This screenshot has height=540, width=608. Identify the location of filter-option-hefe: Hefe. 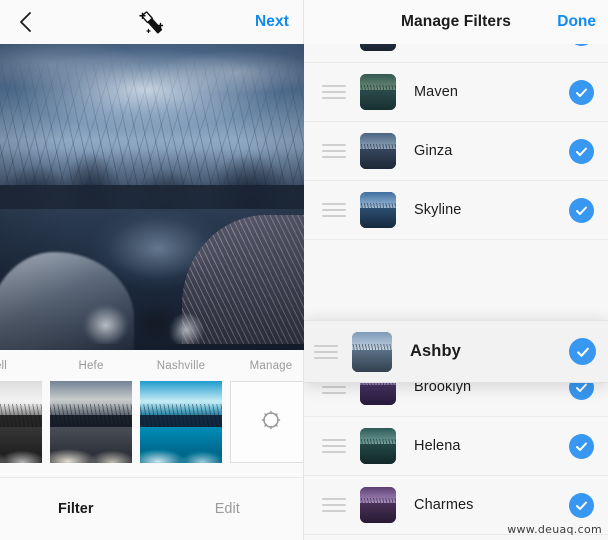
(91, 411).